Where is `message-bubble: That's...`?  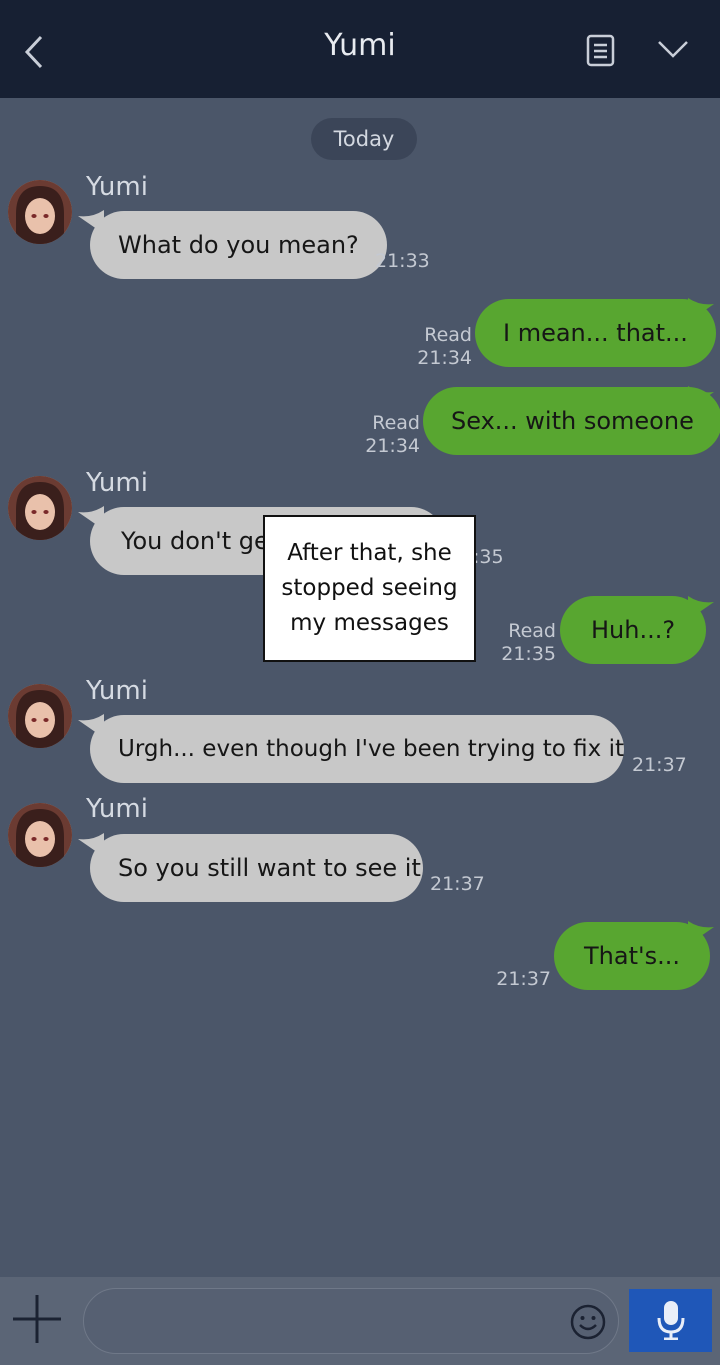 message-bubble: That's... is located at coordinates (632, 956).